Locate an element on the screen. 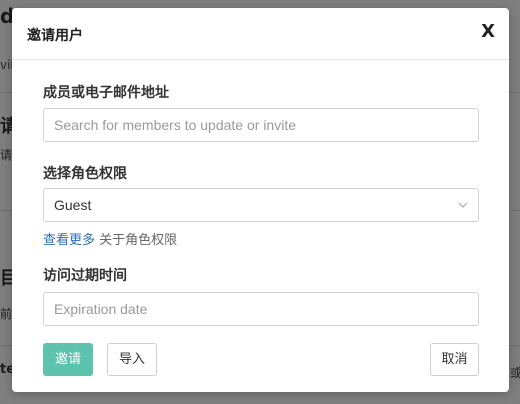 This screenshot has height=404, width=520. cancel-button: 取消 is located at coordinates (454, 359).